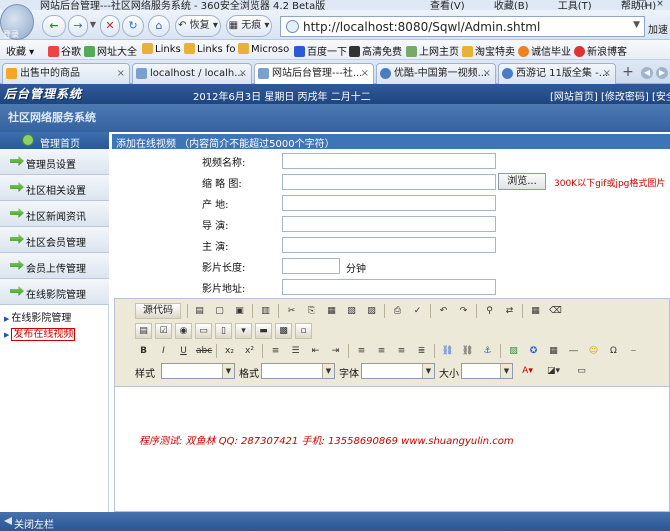 This screenshot has height=531, width=670. I want to click on url-input, so click(389, 287).